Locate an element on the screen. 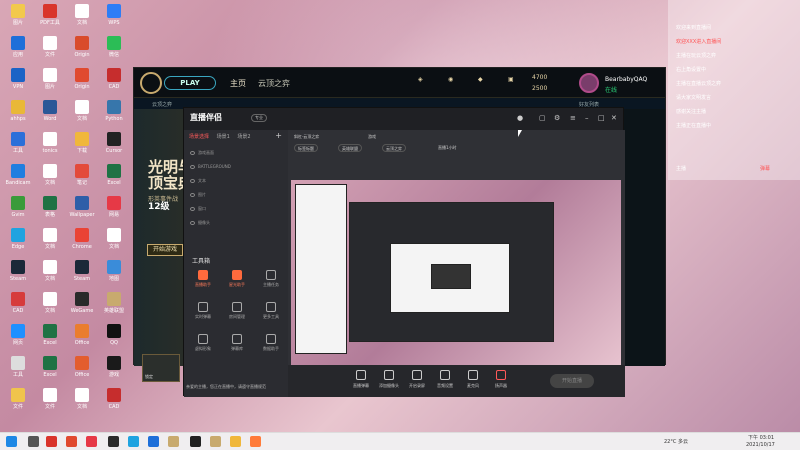 The image size is (800, 450). game-nav-icon-loot: ◆ is located at coordinates (480, 79).